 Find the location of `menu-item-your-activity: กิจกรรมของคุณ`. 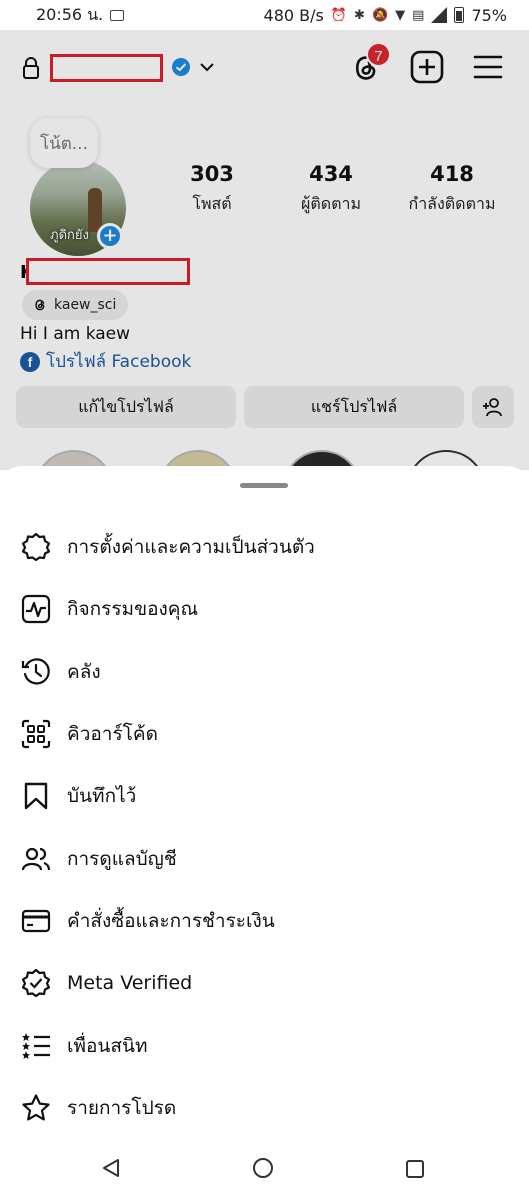

menu-item-your-activity: กิจกรรมของคุณ is located at coordinates (264, 609).